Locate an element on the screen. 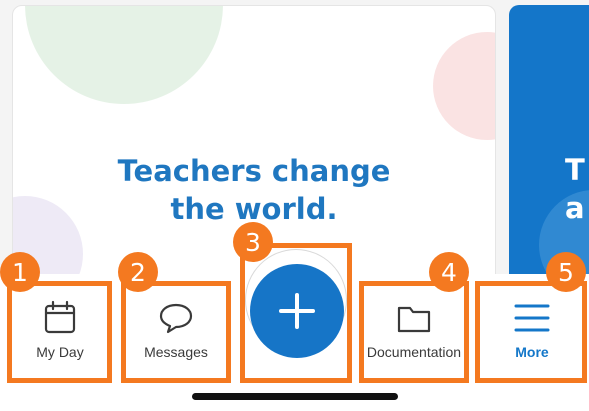 Image resolution: width=589 pixels, height=411 pixels. annotation-badge-1: 1 is located at coordinates (20, 272).